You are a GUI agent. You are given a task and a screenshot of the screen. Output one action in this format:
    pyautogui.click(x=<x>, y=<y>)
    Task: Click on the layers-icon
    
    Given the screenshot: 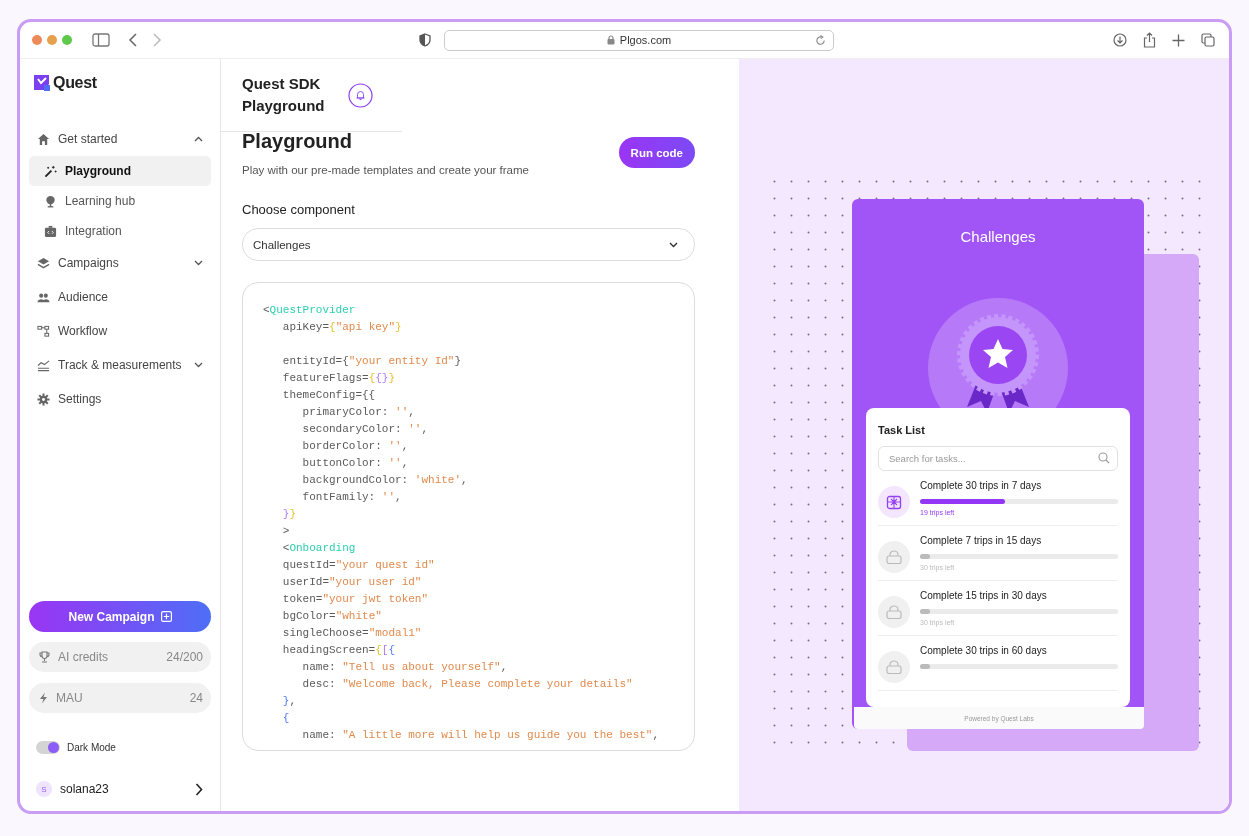 What is the action you would take?
    pyautogui.click(x=43, y=263)
    